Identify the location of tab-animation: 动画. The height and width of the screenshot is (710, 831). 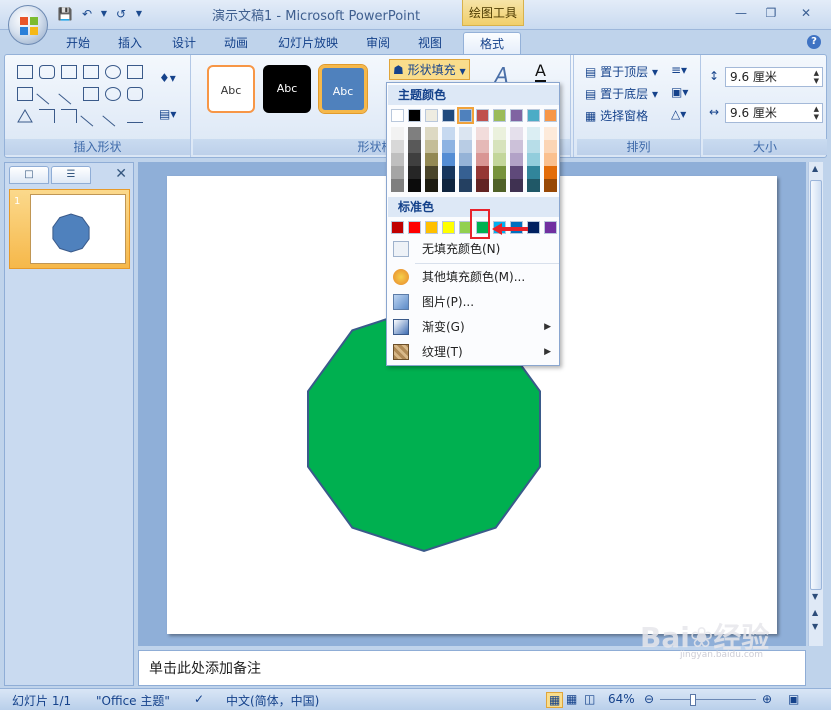
(236, 43).